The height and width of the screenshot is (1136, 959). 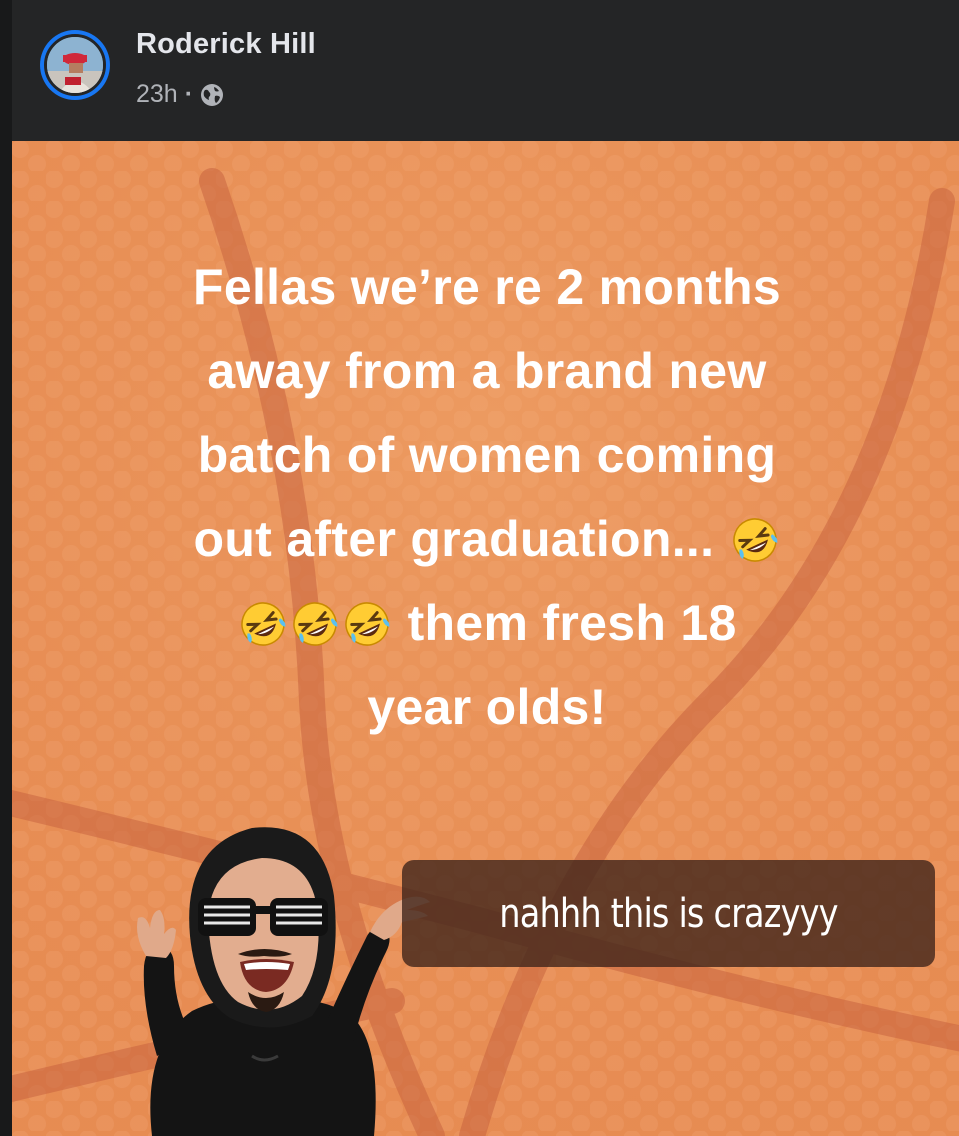 What do you see at coordinates (212, 95) in the screenshot?
I see `globe-icon` at bounding box center [212, 95].